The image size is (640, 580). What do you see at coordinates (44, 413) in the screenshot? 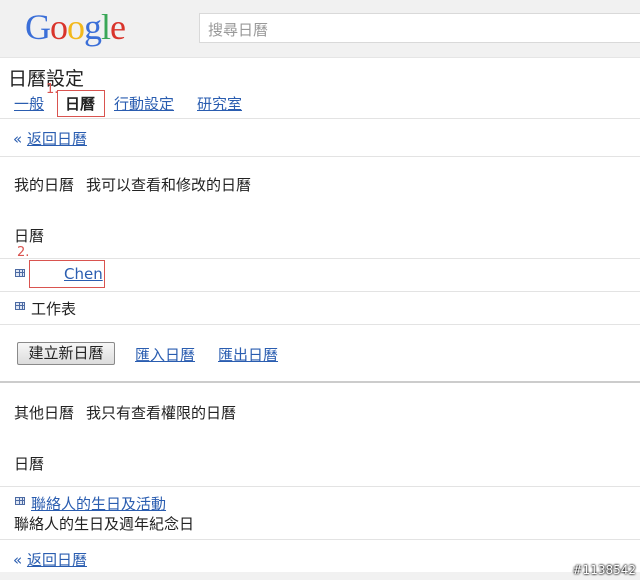
I see `section-title: 其他日曆` at bounding box center [44, 413].